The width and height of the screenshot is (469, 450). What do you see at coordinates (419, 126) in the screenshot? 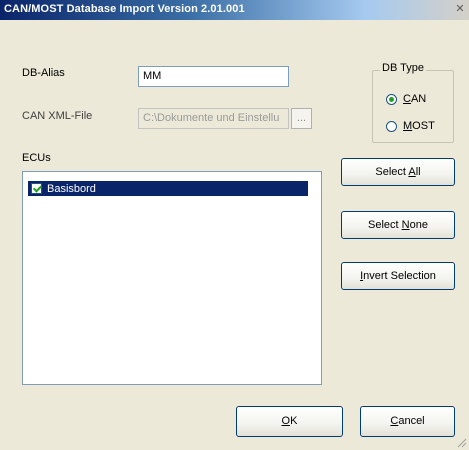
I see `radio-most-label: MOST` at bounding box center [419, 126].